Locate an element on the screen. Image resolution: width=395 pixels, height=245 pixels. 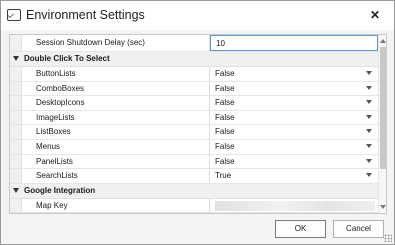
property-name: Map Key is located at coordinates (116, 205).